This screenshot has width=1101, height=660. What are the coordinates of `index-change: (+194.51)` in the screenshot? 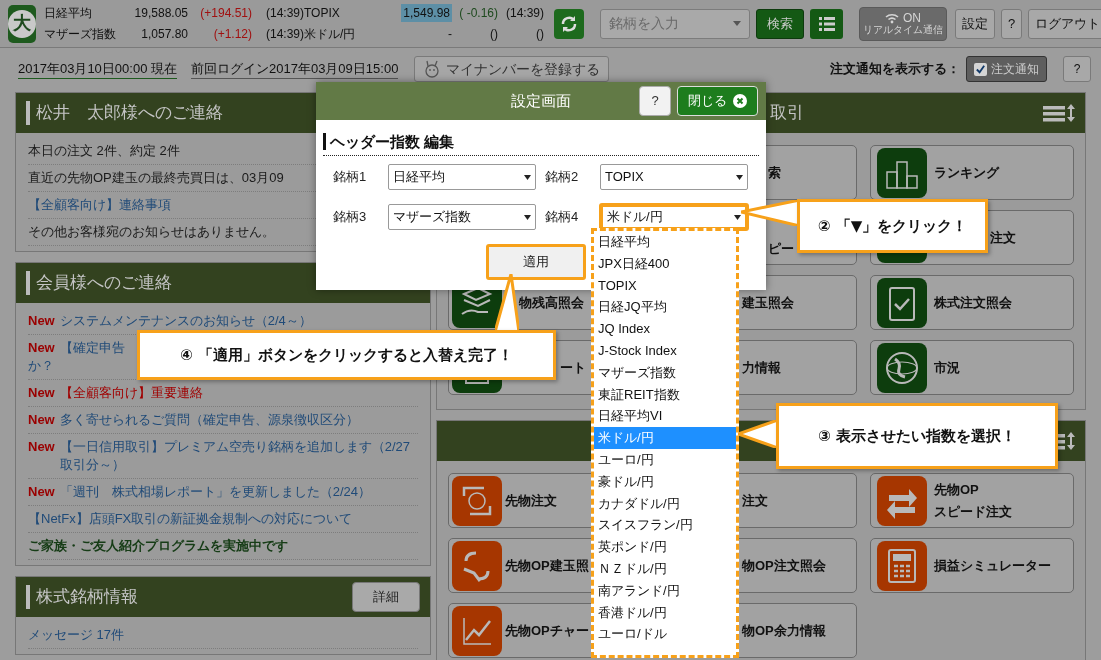 It's located at (226, 13).